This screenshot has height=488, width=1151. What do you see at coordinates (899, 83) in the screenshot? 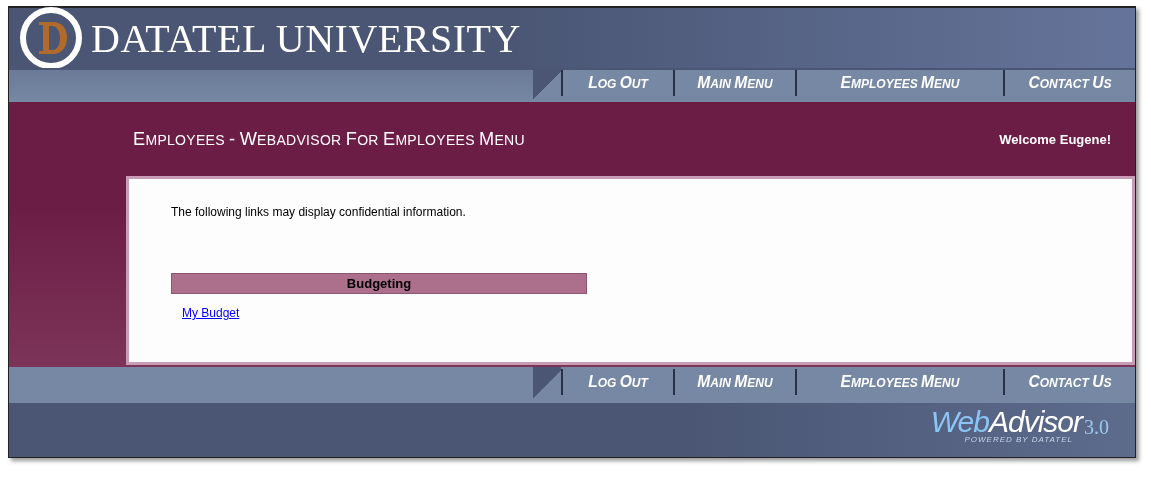
I see `nav-link: EMPLOYEES MENU` at bounding box center [899, 83].